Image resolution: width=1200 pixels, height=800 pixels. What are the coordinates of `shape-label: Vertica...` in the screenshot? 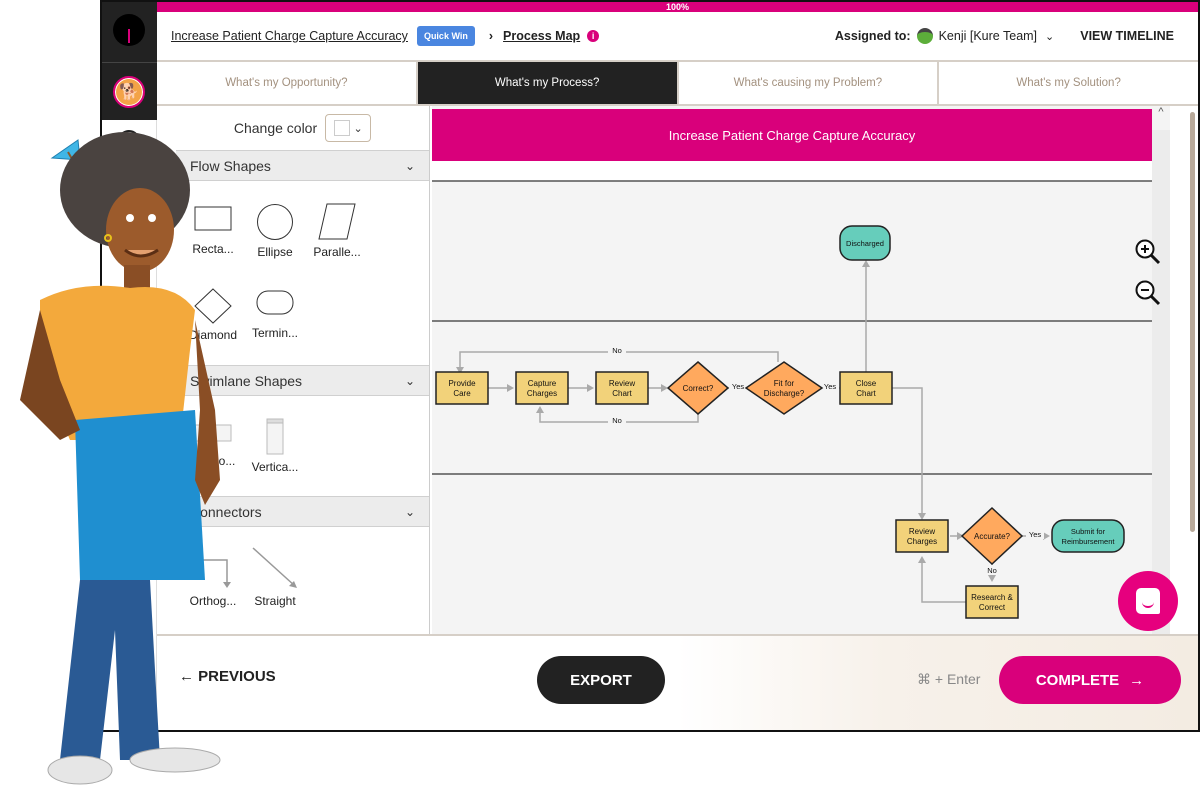 It's located at (275, 467).